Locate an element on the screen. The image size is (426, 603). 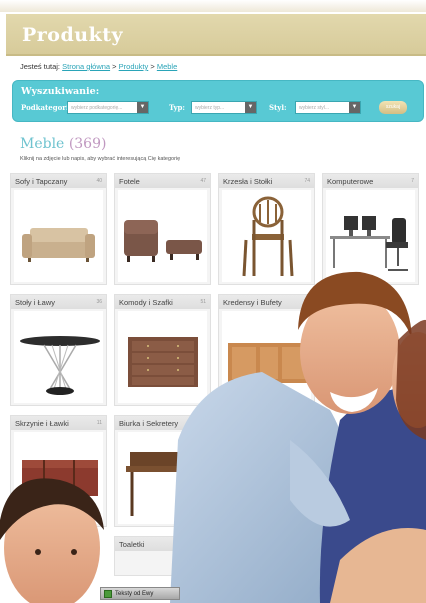
category-count: 74 is located at coordinates (307, 181).